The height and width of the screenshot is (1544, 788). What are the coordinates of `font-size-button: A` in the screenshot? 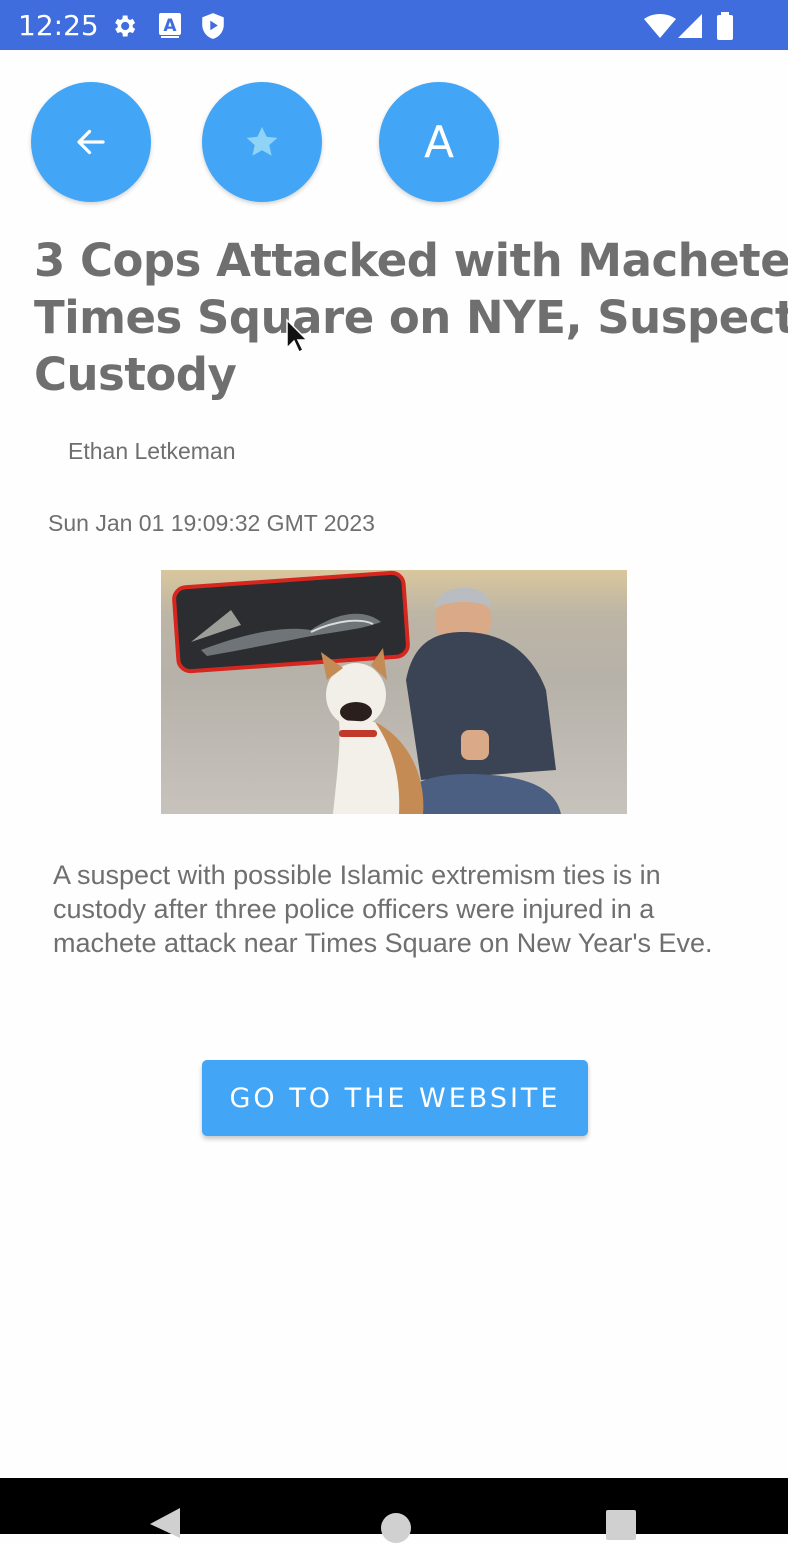 It's located at (439, 142).